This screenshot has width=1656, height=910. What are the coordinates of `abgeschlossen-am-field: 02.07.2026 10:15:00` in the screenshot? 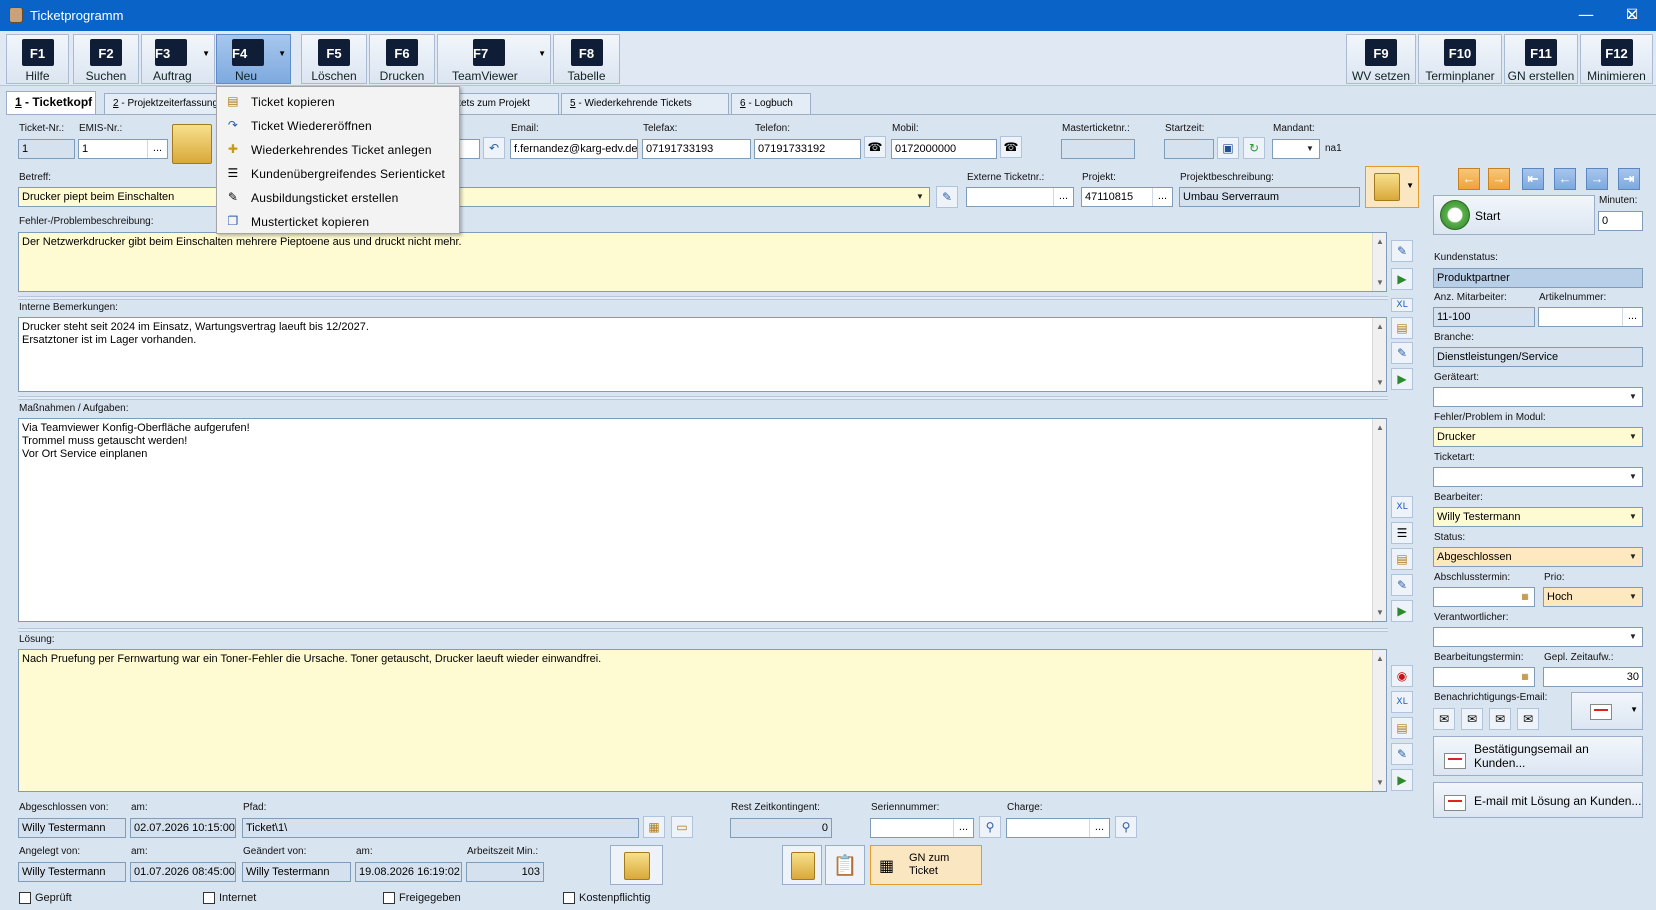 It's located at (183, 828).